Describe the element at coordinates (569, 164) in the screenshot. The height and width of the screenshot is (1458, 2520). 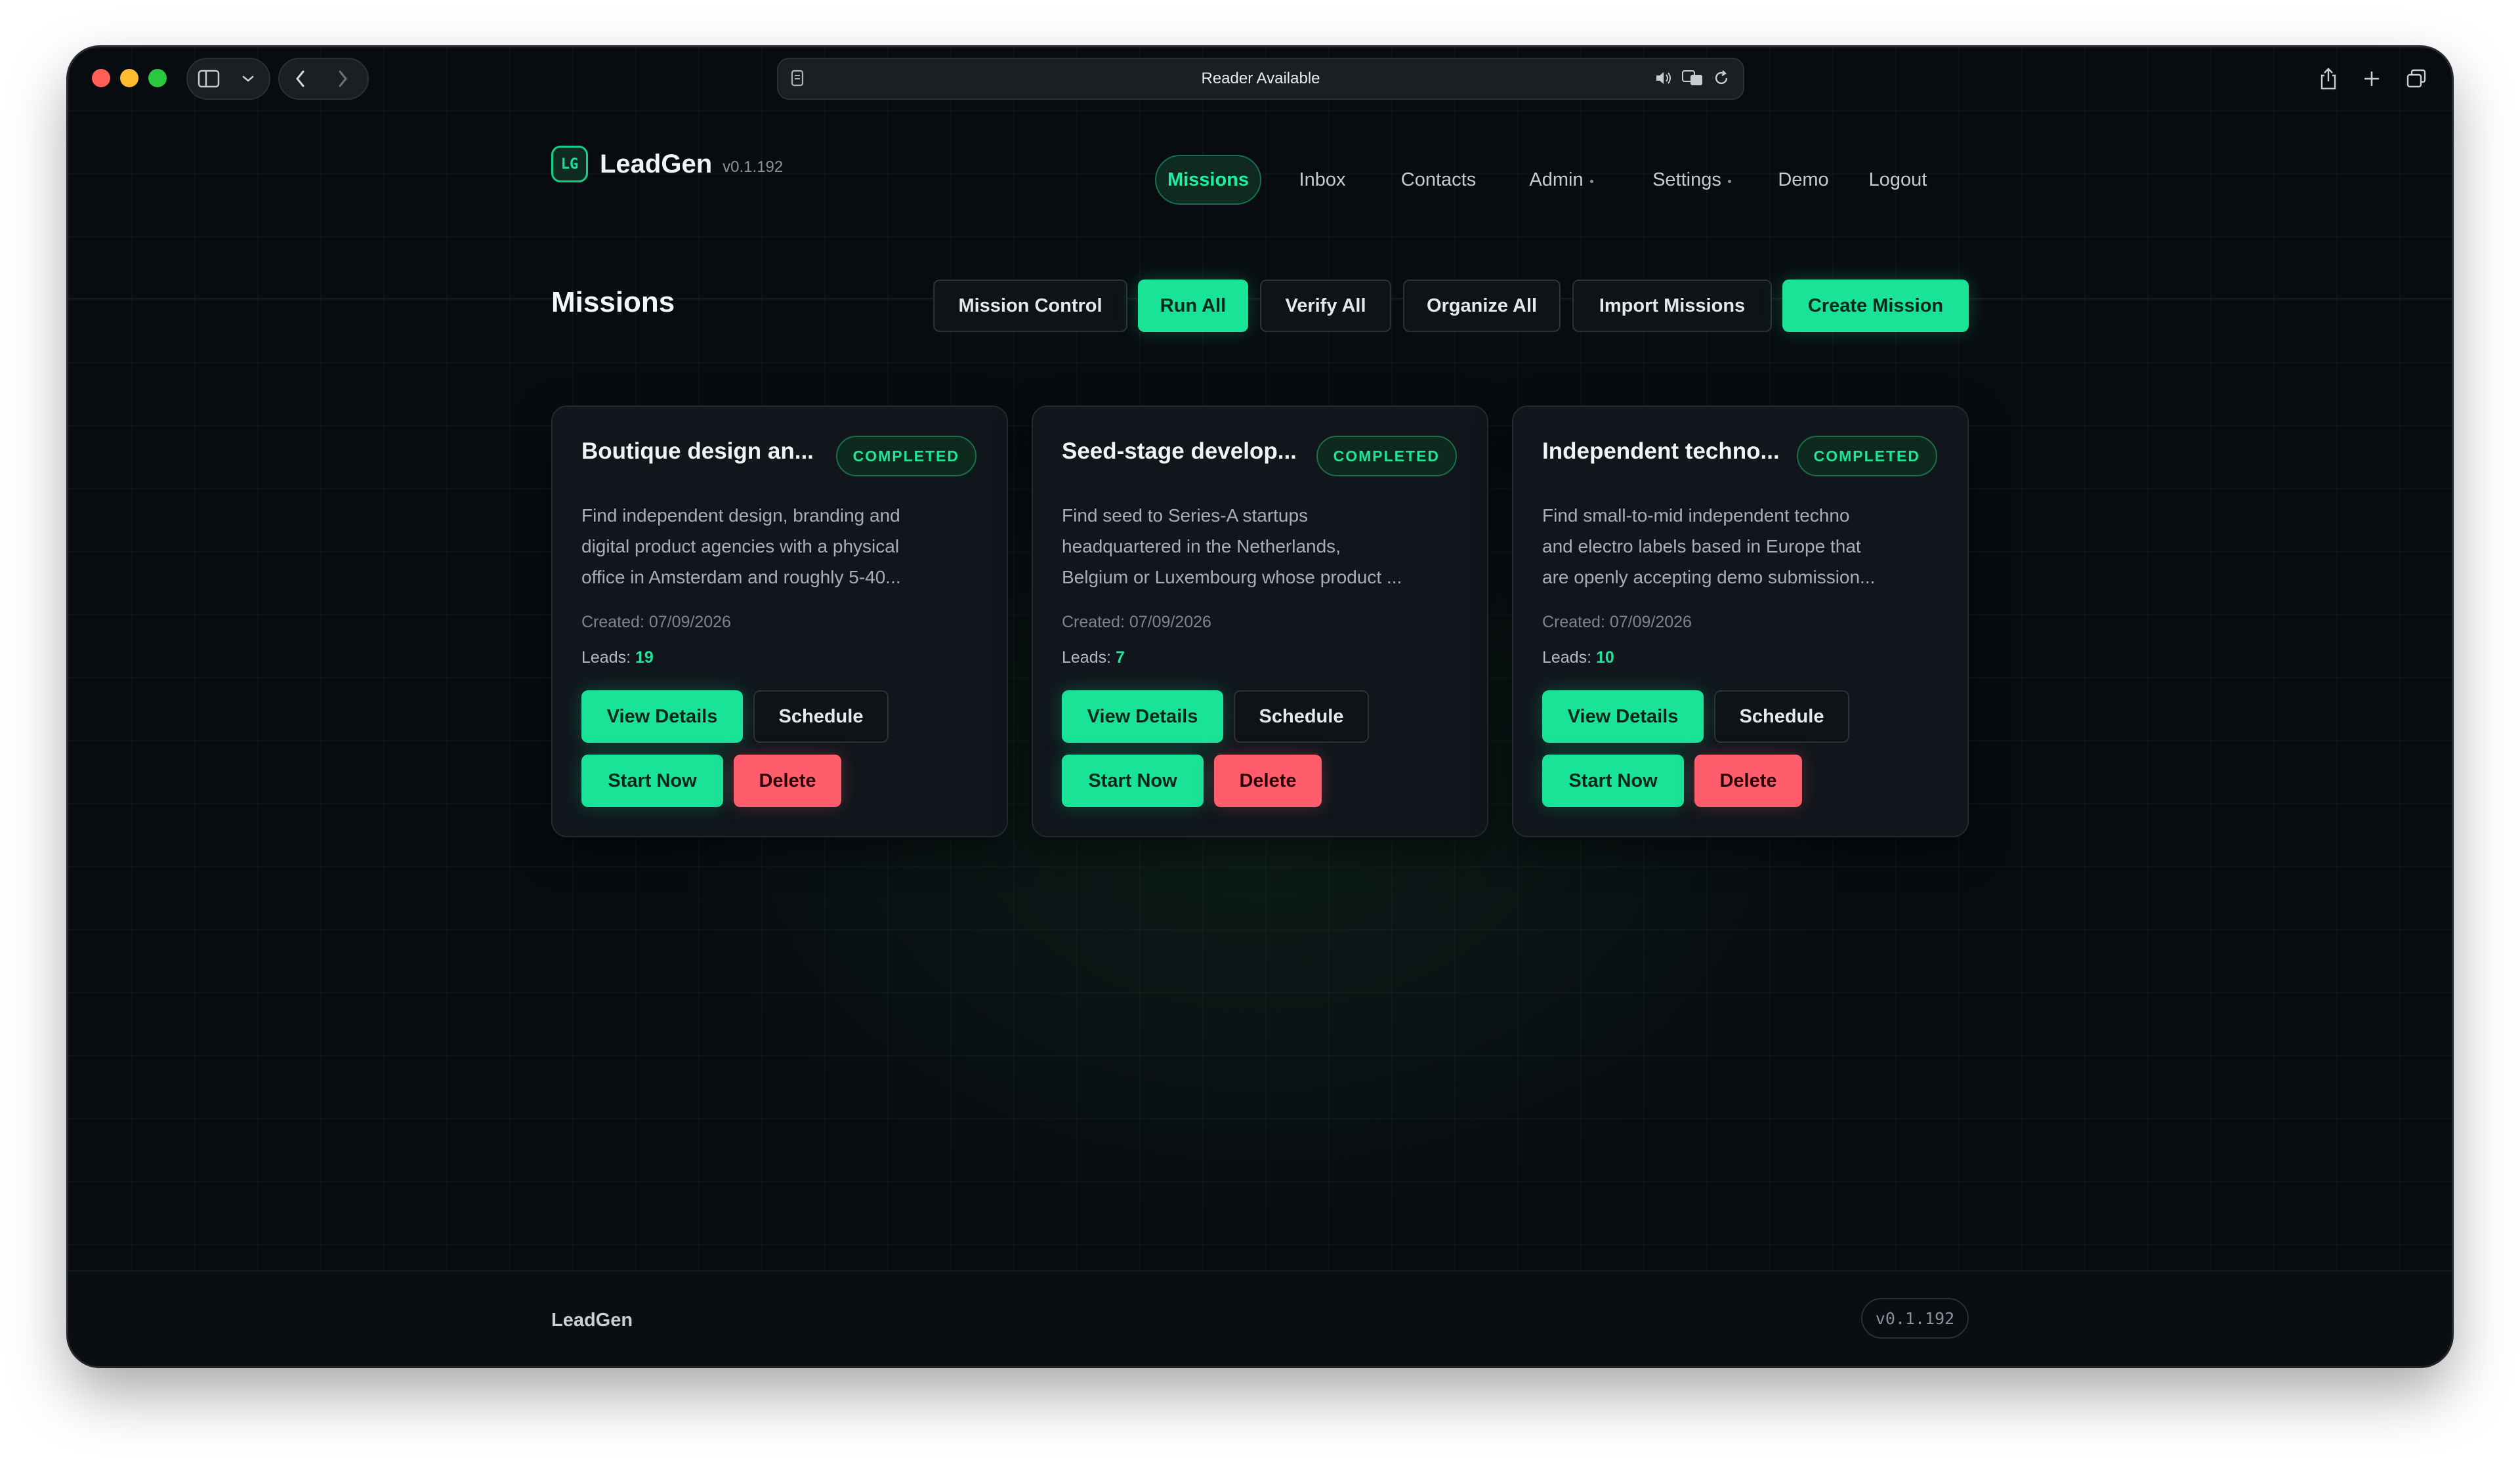
I see `logo-icon: LG` at that location.